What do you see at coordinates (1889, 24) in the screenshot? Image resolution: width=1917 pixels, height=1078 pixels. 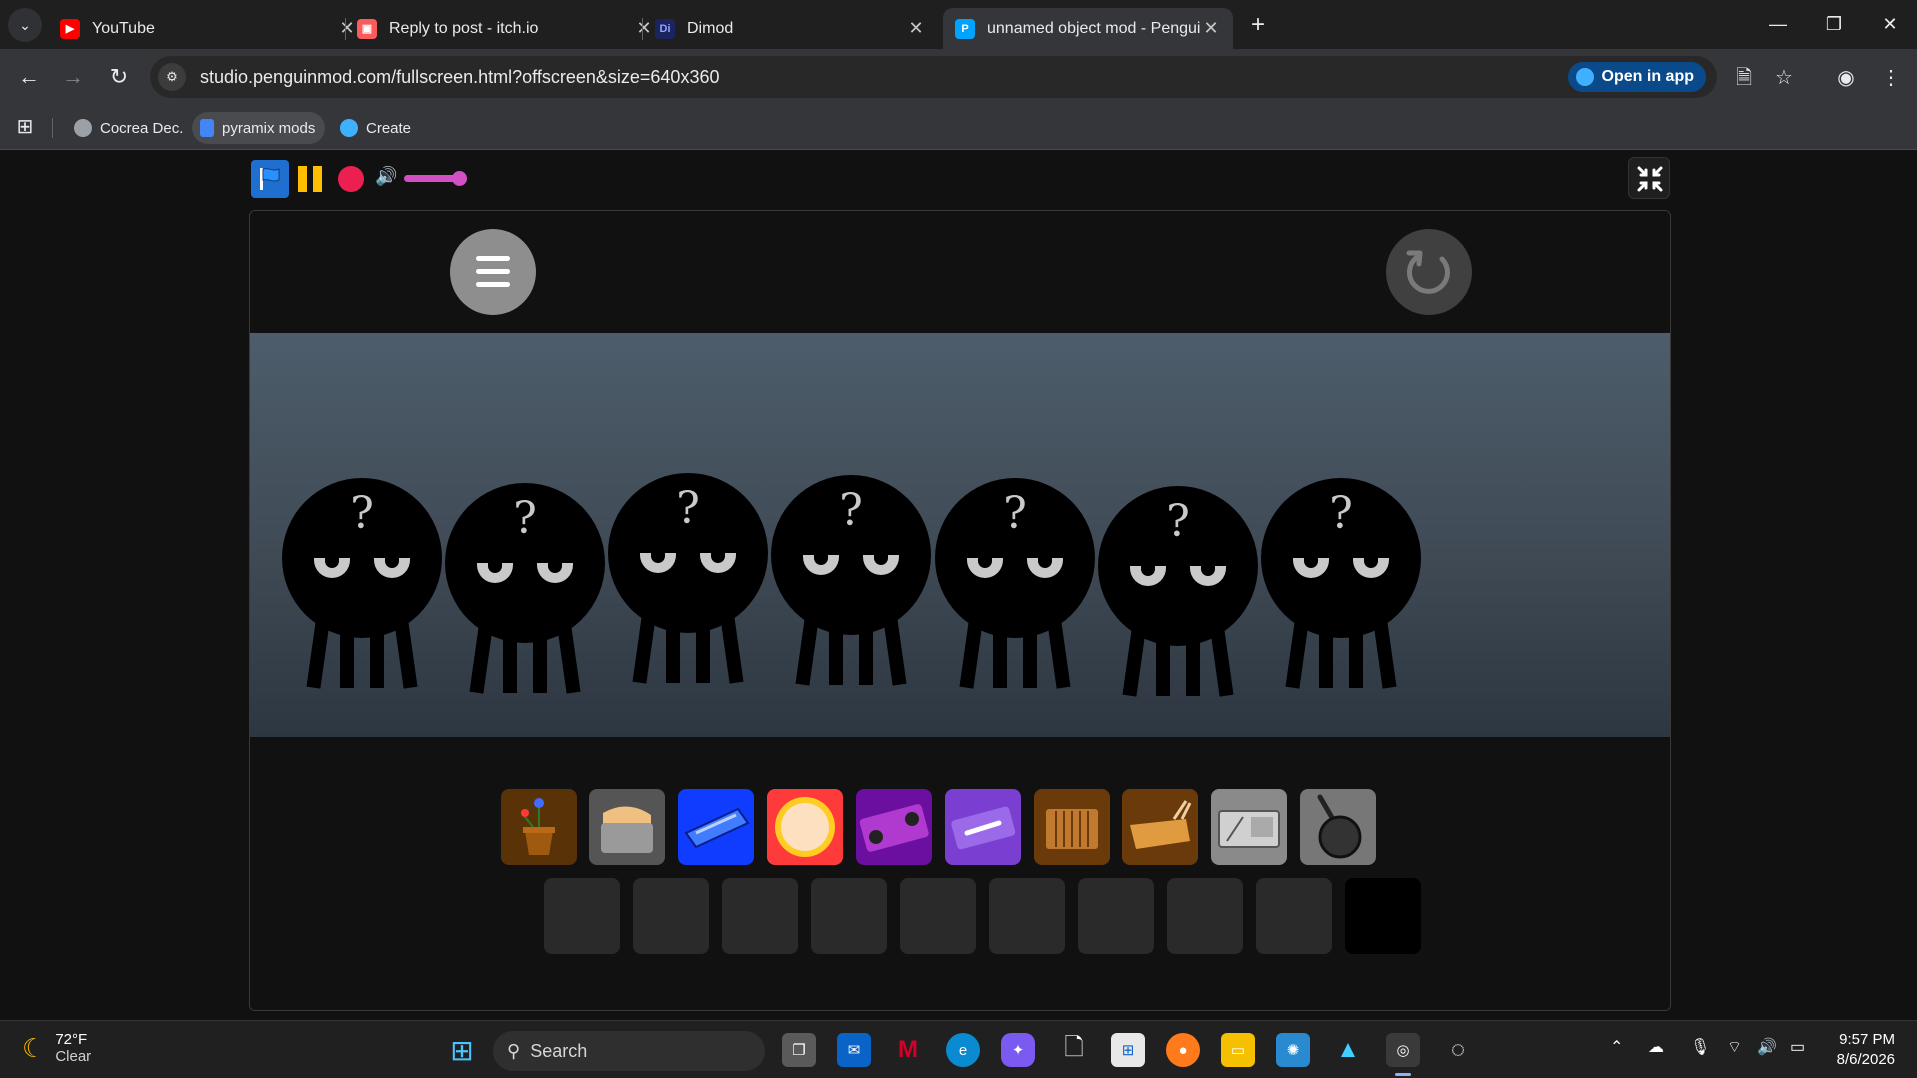 I see `close-window-button: ✕` at bounding box center [1889, 24].